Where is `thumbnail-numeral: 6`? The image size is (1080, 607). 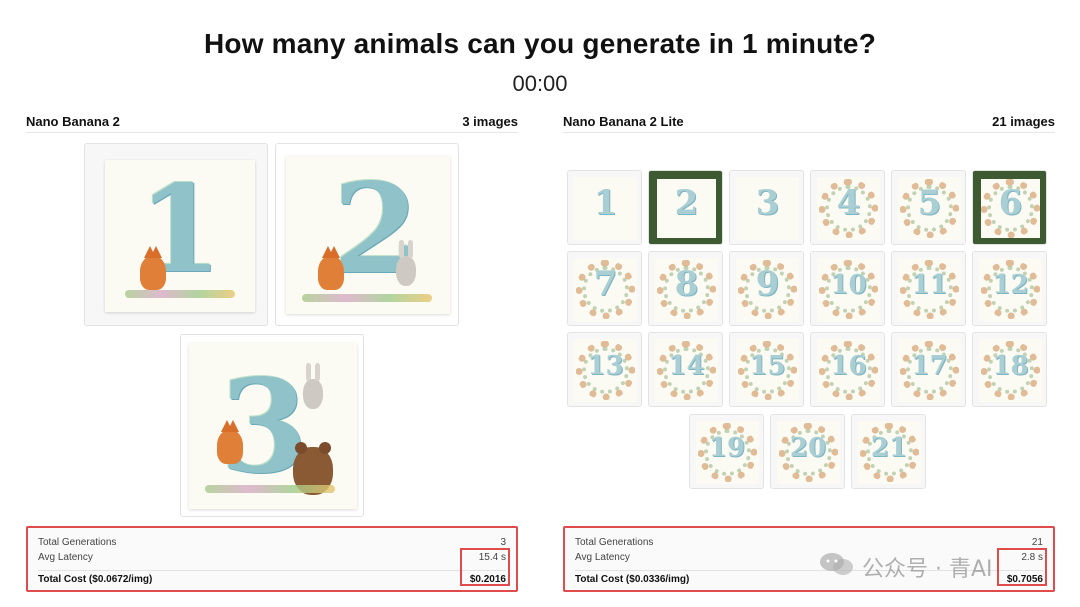 thumbnail-numeral: 6 is located at coordinates (1010, 203).